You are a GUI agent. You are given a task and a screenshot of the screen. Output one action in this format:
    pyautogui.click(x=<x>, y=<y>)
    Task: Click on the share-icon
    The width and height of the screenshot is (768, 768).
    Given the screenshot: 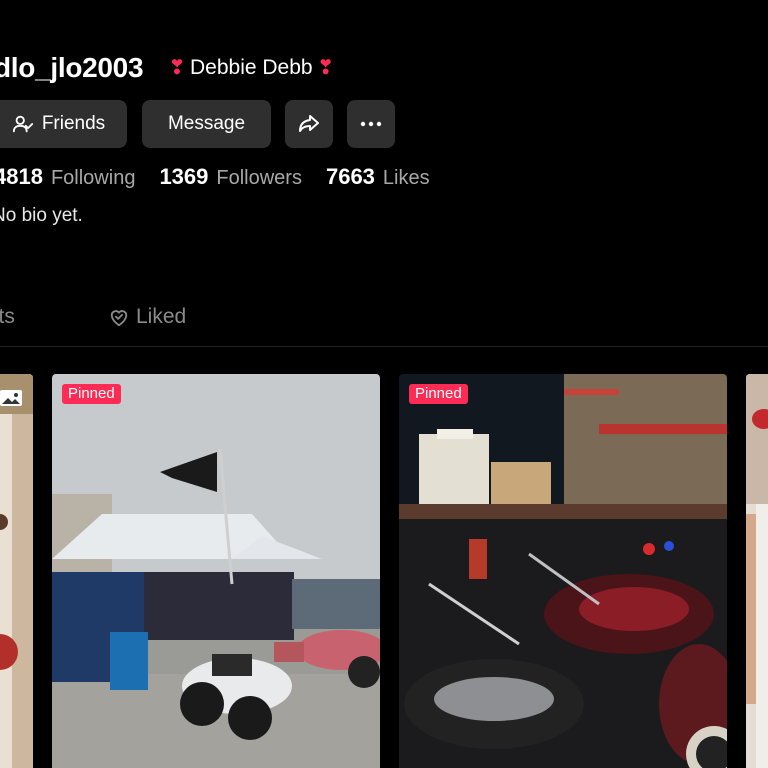 What is the action you would take?
    pyautogui.click(x=309, y=124)
    